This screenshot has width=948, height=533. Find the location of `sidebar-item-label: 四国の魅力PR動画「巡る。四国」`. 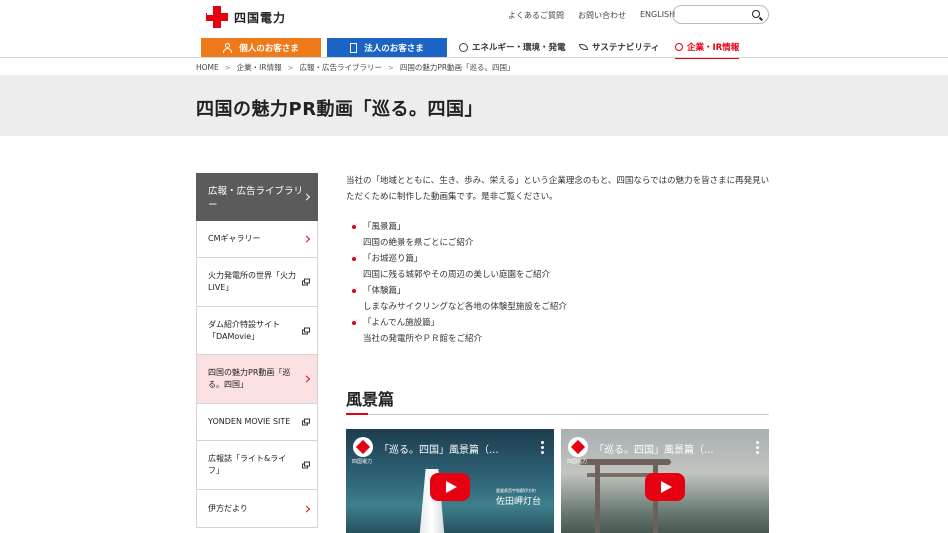

sidebar-item-label: 四国の魅力PR動画「巡る。四国」 is located at coordinates (249, 378).